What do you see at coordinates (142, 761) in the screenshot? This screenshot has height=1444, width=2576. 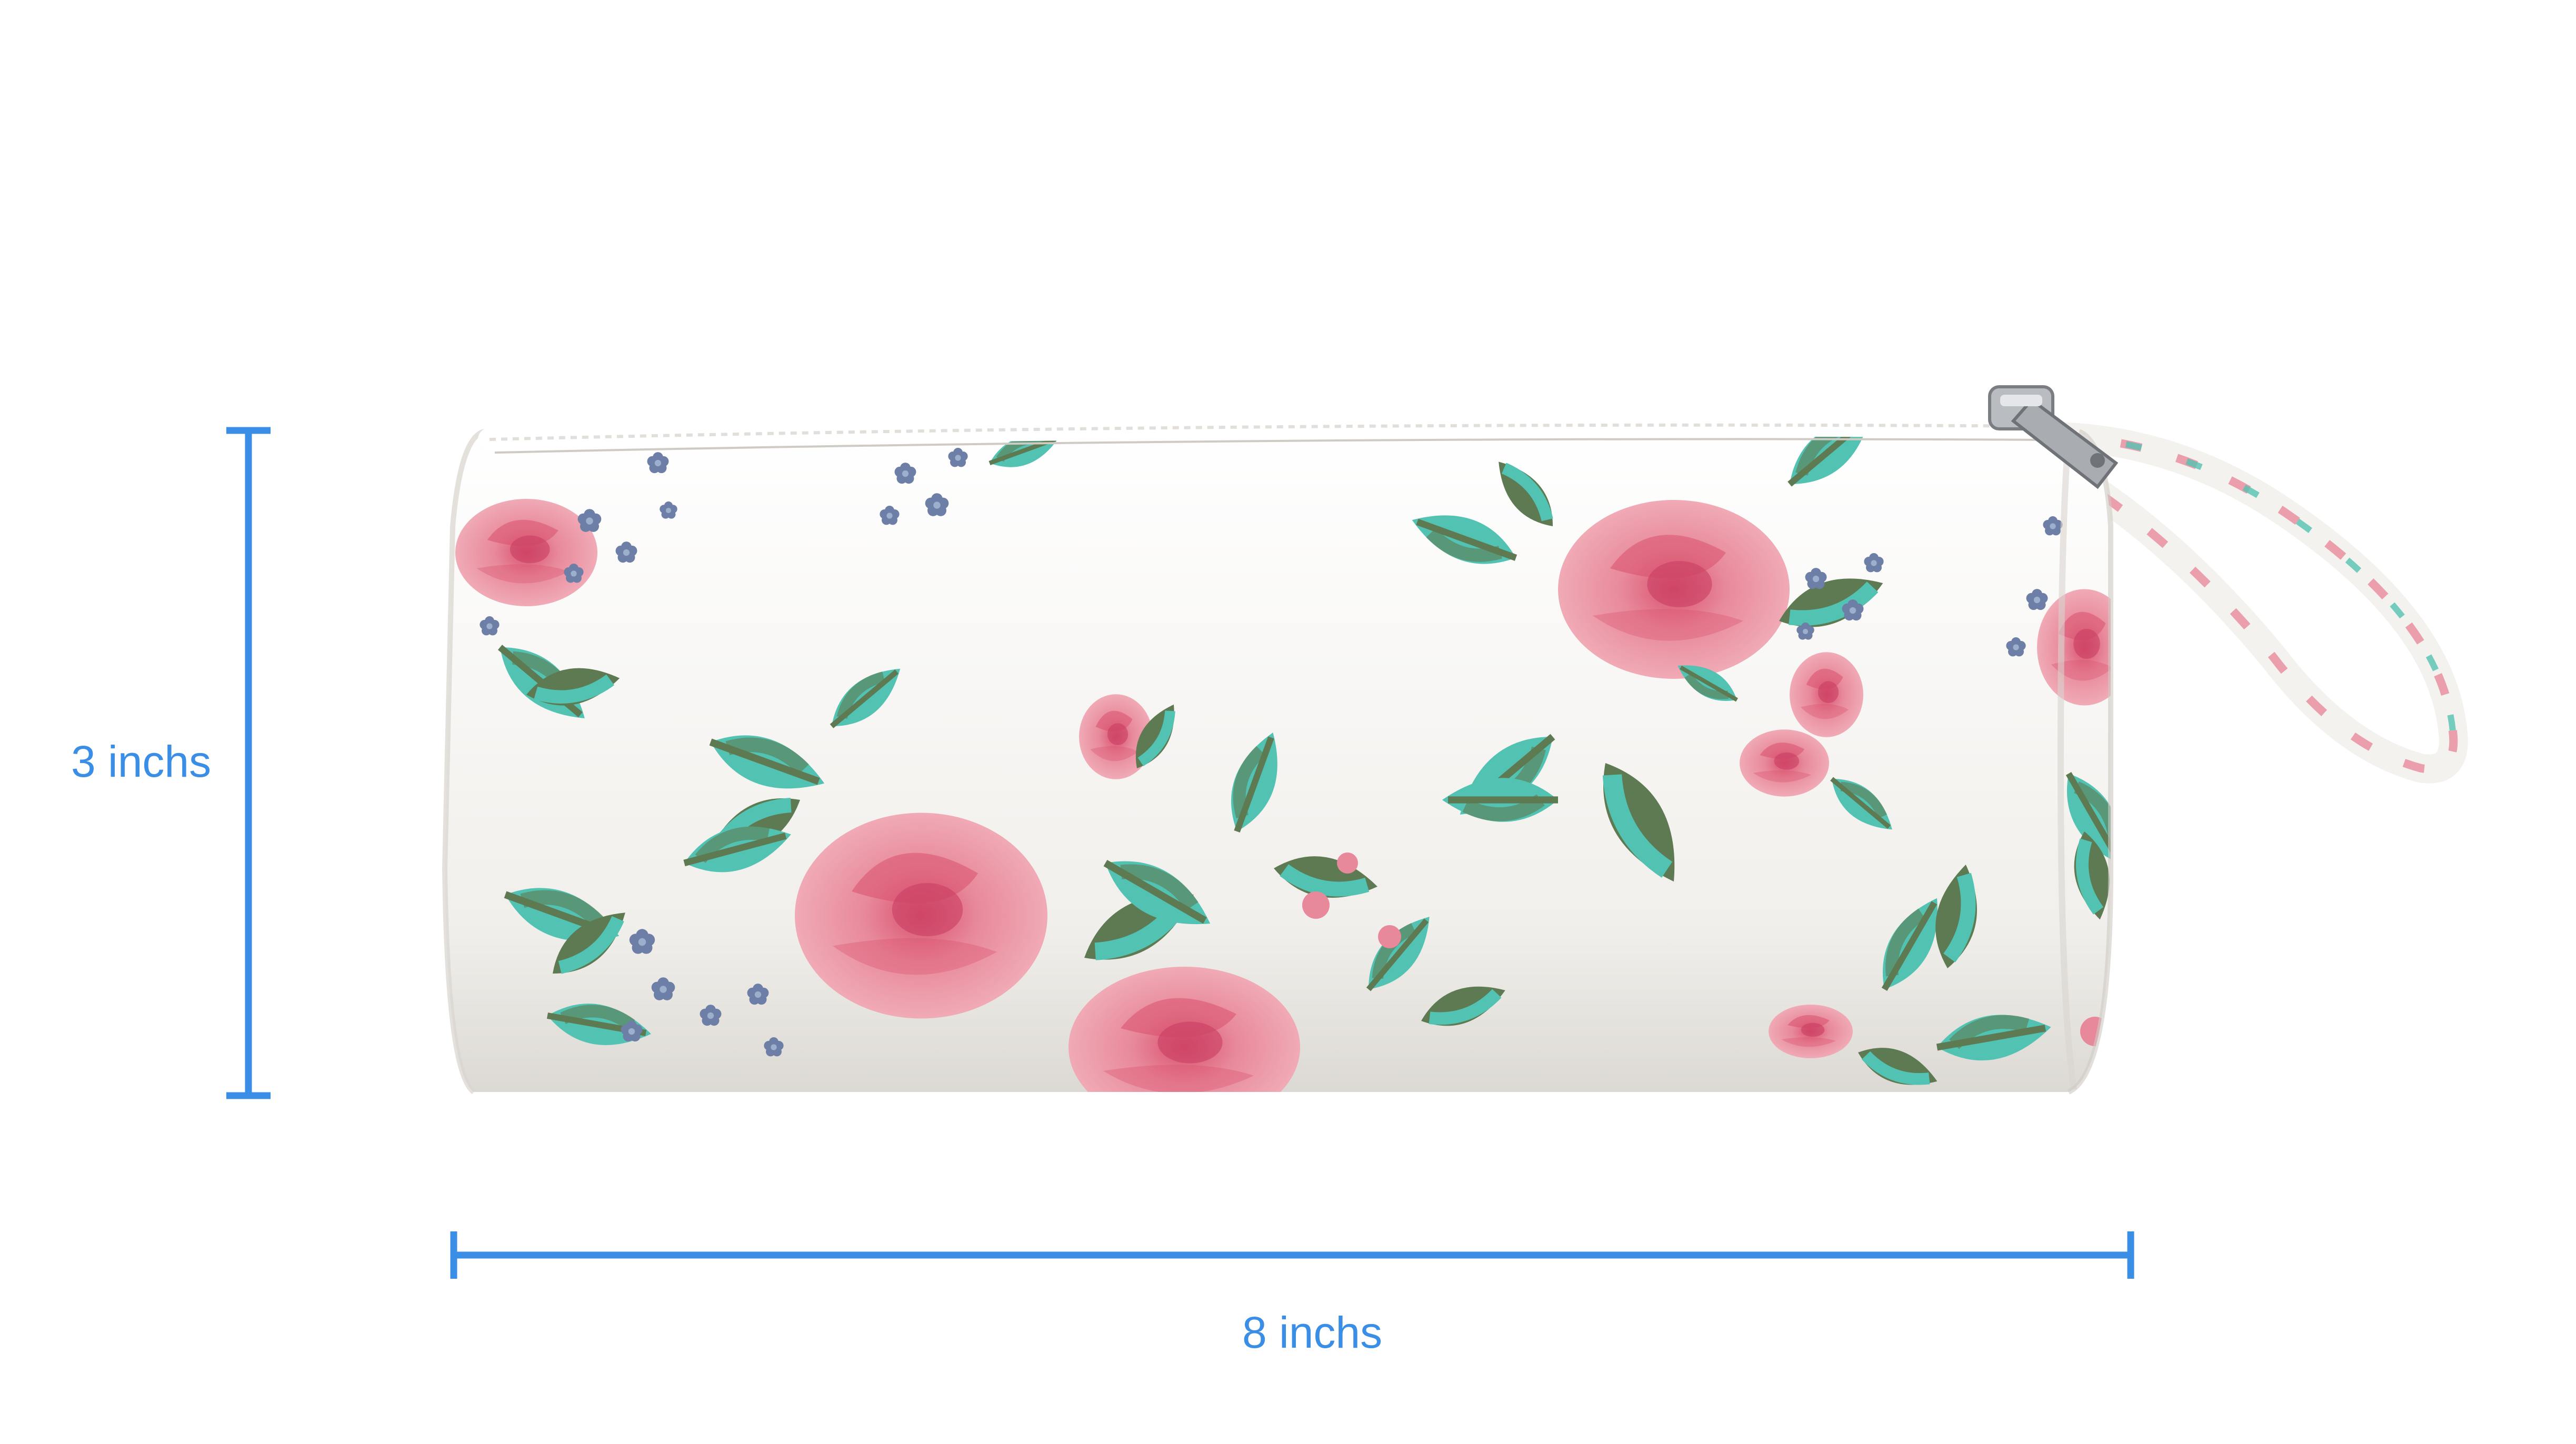 I see `height-label: 3 inchs` at bounding box center [142, 761].